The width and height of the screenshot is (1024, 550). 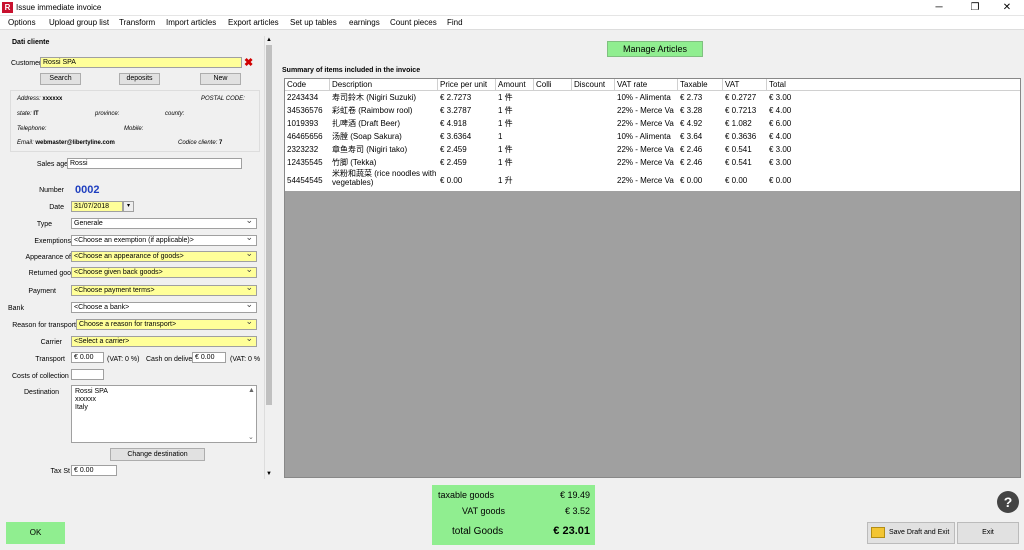 I want to click on cell-total: € 0.00, so click(x=807, y=180).